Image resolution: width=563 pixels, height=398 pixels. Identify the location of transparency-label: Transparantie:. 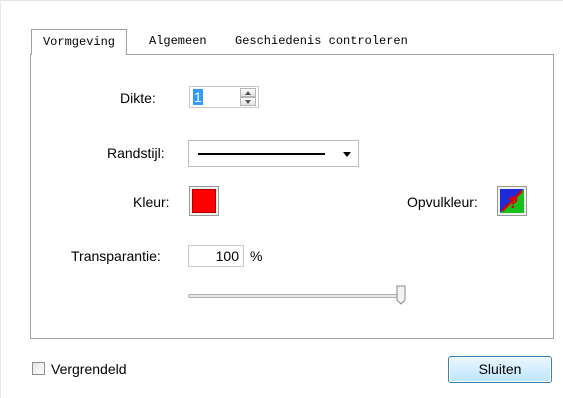
(116, 256).